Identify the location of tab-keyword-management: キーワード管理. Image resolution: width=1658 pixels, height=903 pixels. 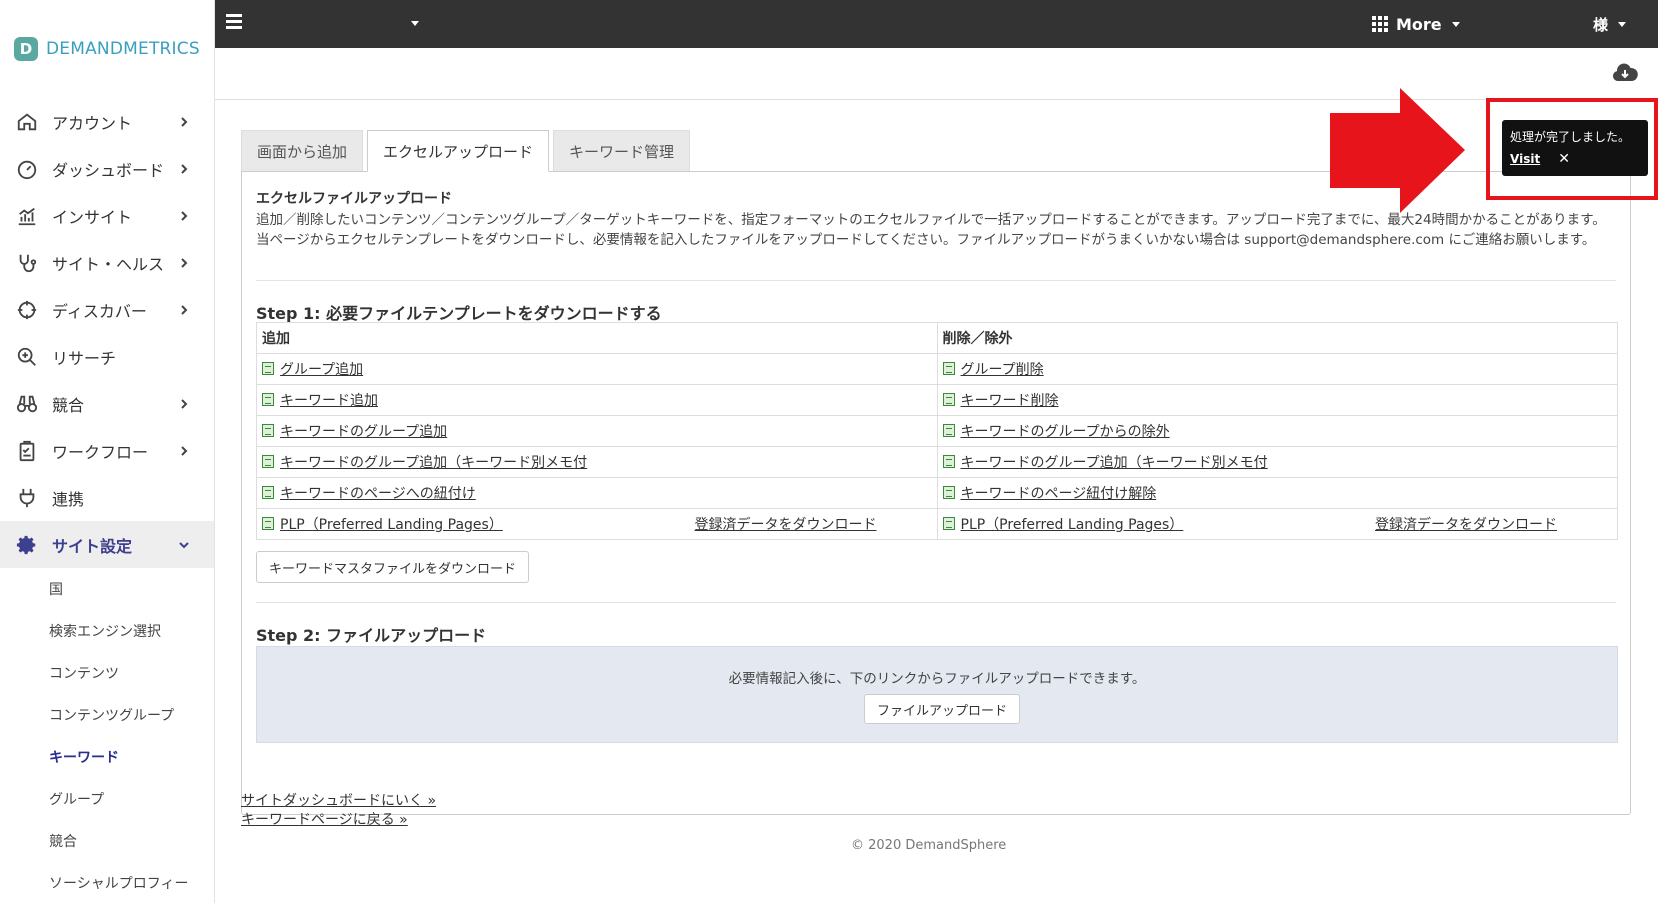
(622, 151).